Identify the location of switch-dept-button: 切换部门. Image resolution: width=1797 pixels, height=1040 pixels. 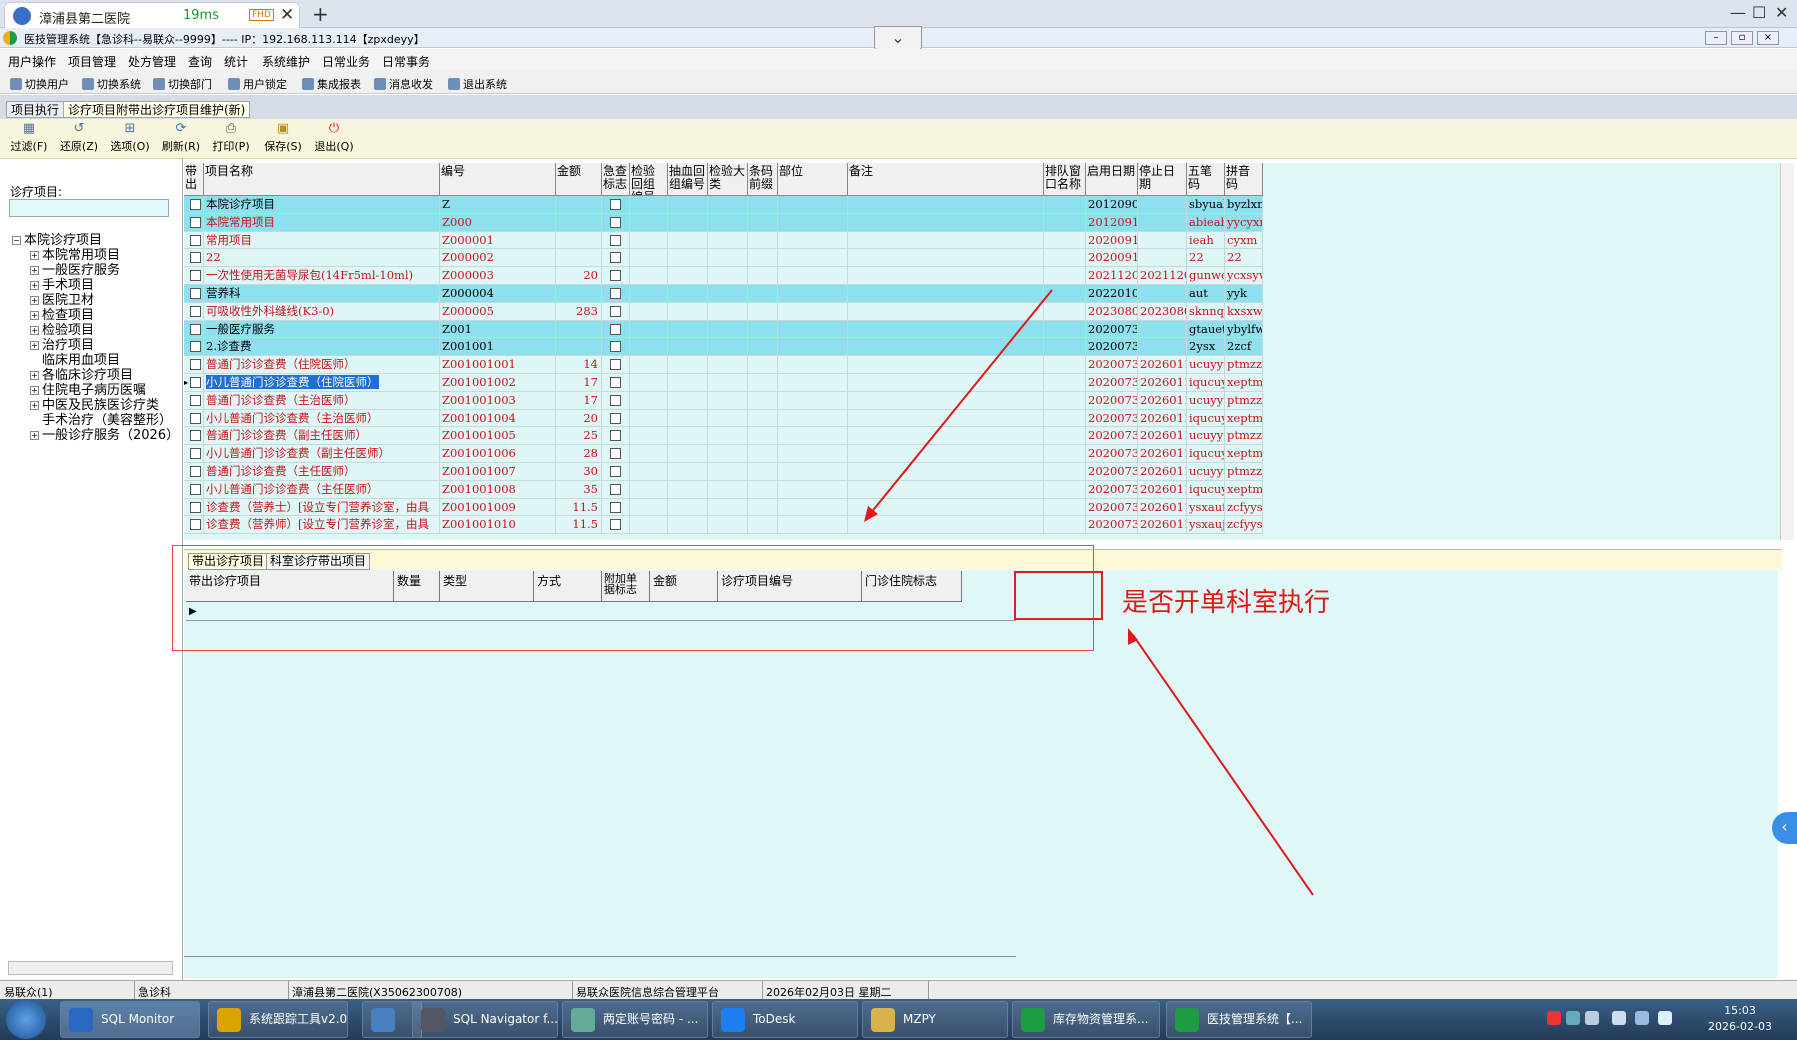
(182, 84).